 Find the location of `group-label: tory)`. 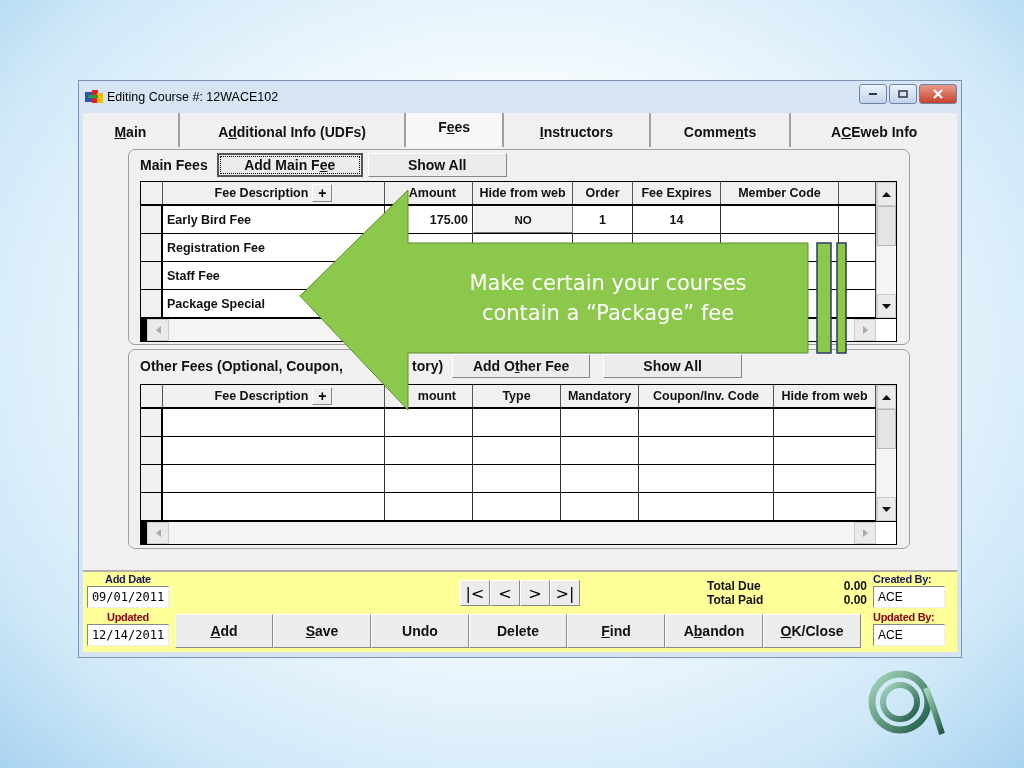

group-label: tory) is located at coordinates (428, 366).